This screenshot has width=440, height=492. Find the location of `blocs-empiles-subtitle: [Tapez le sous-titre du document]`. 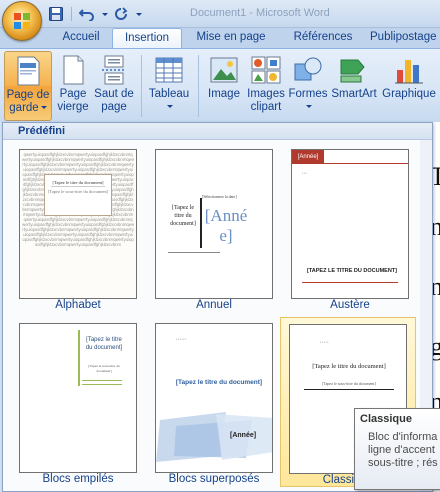

blocs-empiles-subtitle: [Tapez le sous-titre du document] is located at coordinates (104, 368).